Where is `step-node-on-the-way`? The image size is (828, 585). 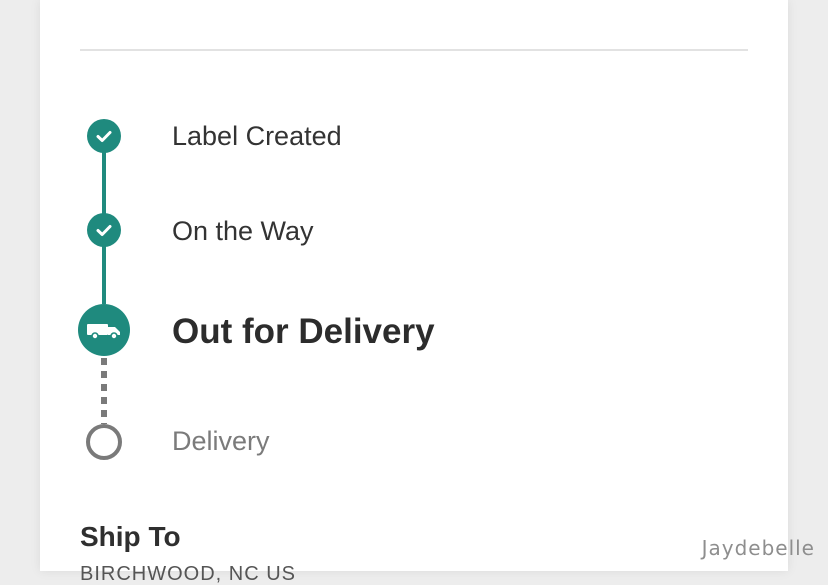
step-node-on-the-way is located at coordinates (104, 230).